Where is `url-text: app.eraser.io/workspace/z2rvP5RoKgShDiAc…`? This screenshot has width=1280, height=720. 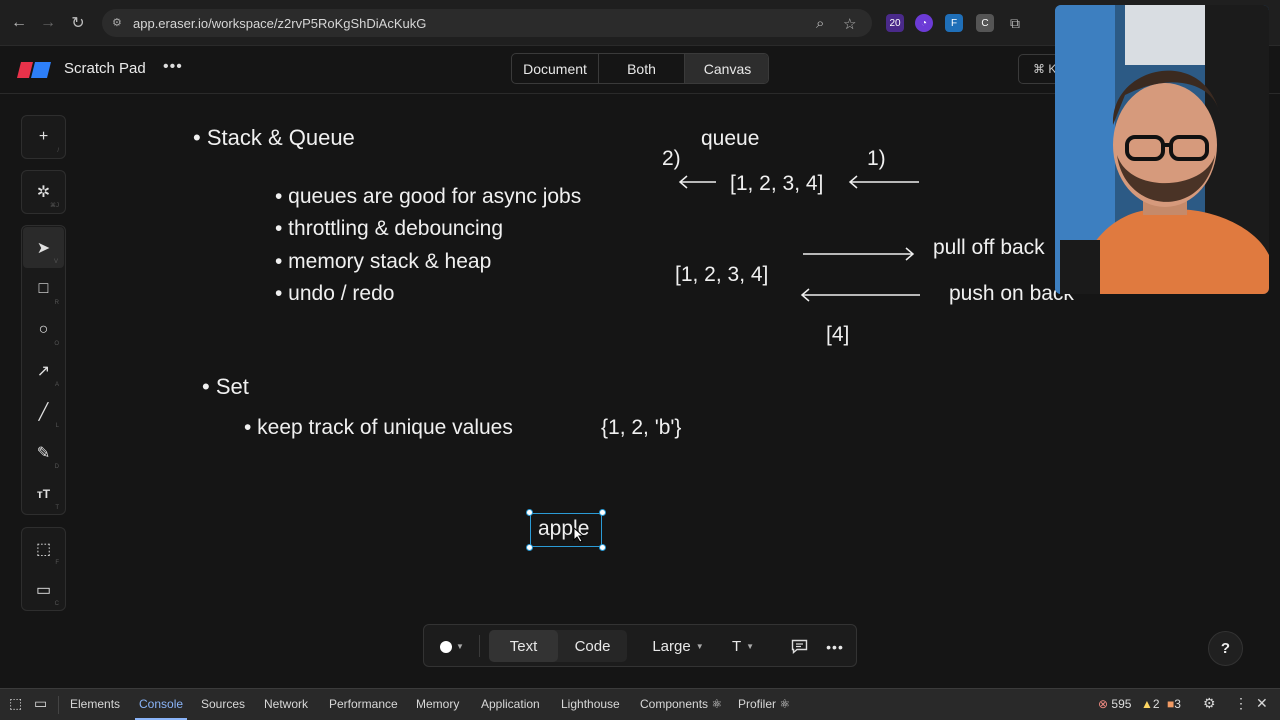 url-text: app.eraser.io/workspace/z2rvP5RoKgShDiAc… is located at coordinates (280, 23).